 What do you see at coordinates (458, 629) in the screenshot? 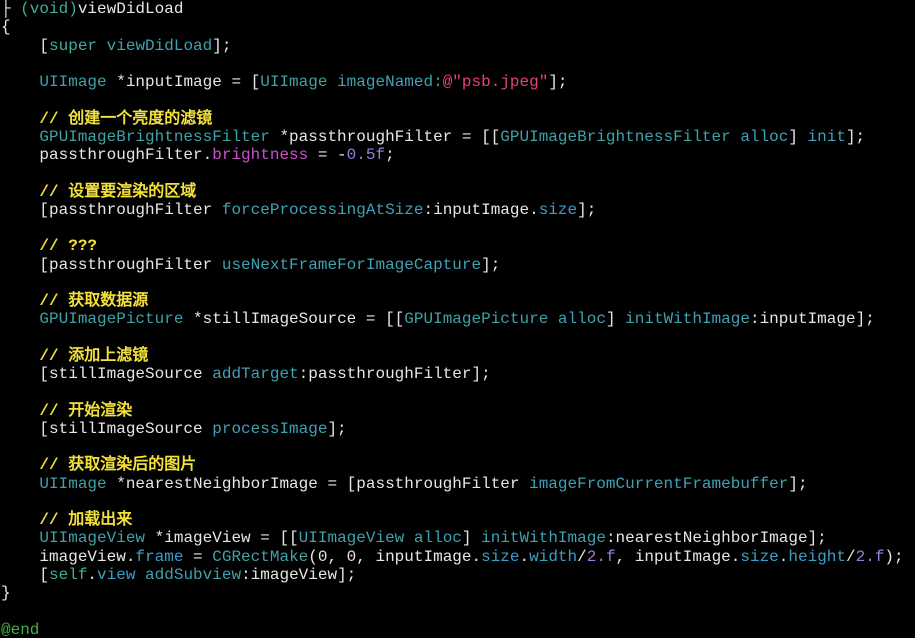
I see `code-line: @end` at bounding box center [458, 629].